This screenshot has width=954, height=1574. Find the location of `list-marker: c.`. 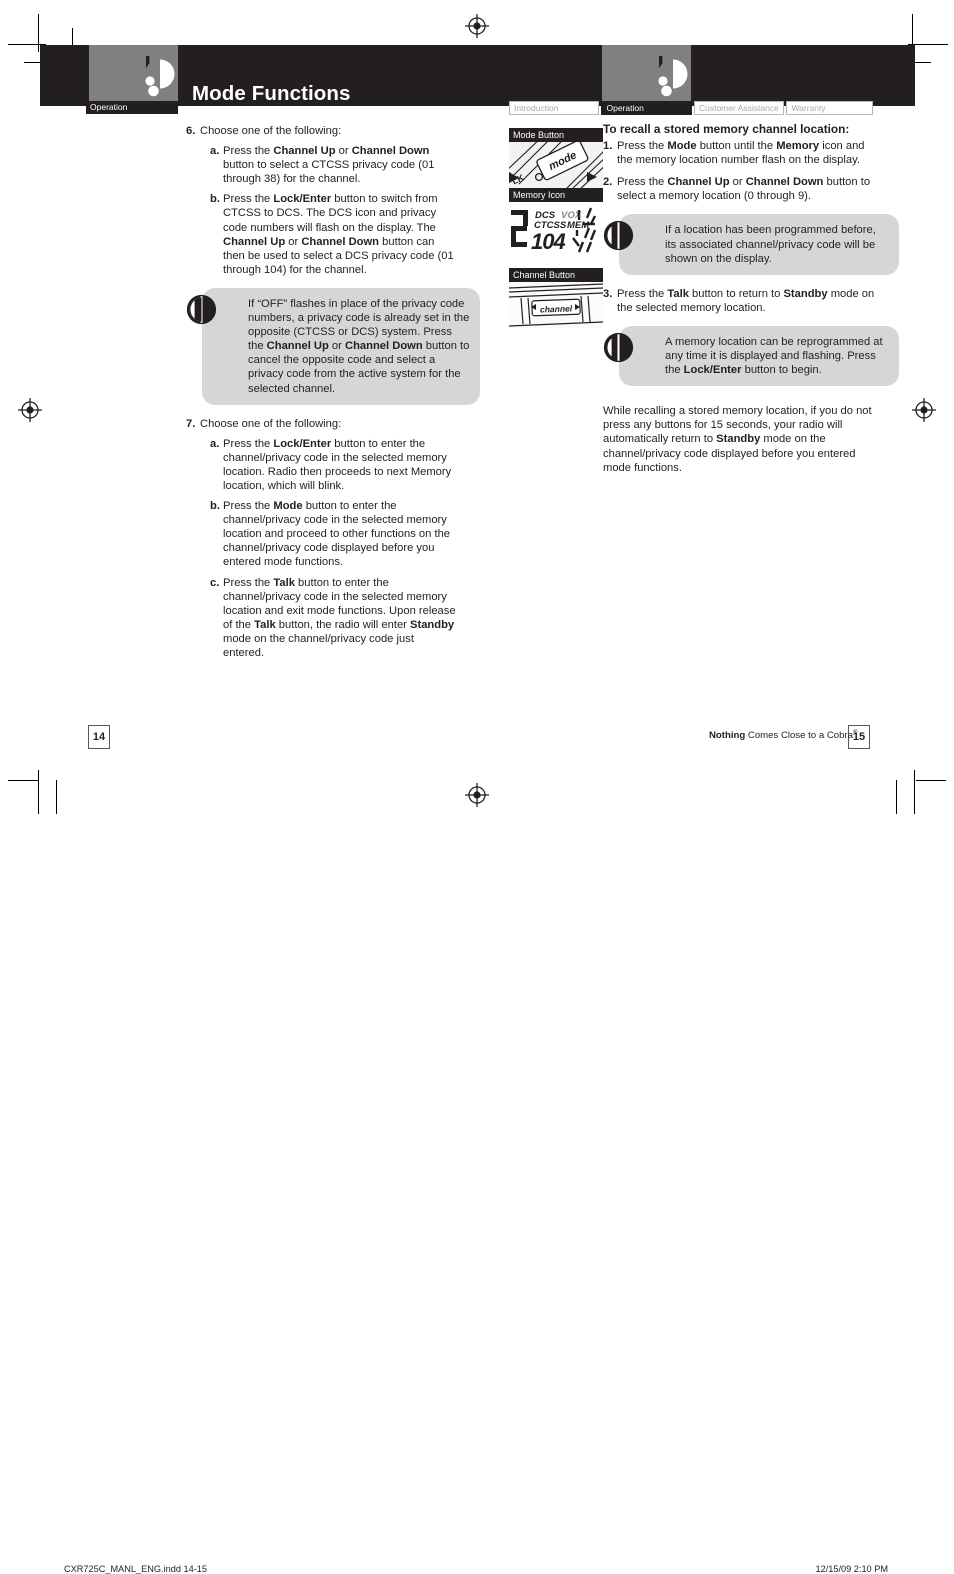

list-marker: c. is located at coordinates (215, 582).